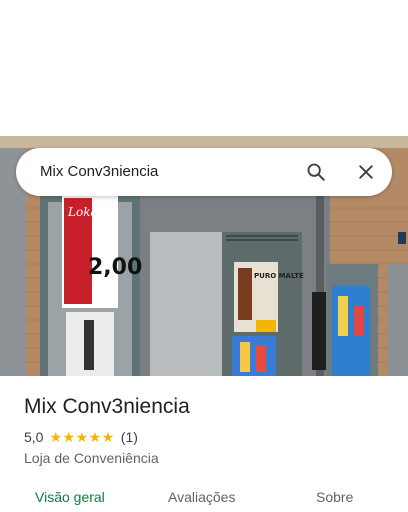 The height and width of the screenshot is (512, 408). I want to click on tab-reviews: Avaliações, so click(201, 497).